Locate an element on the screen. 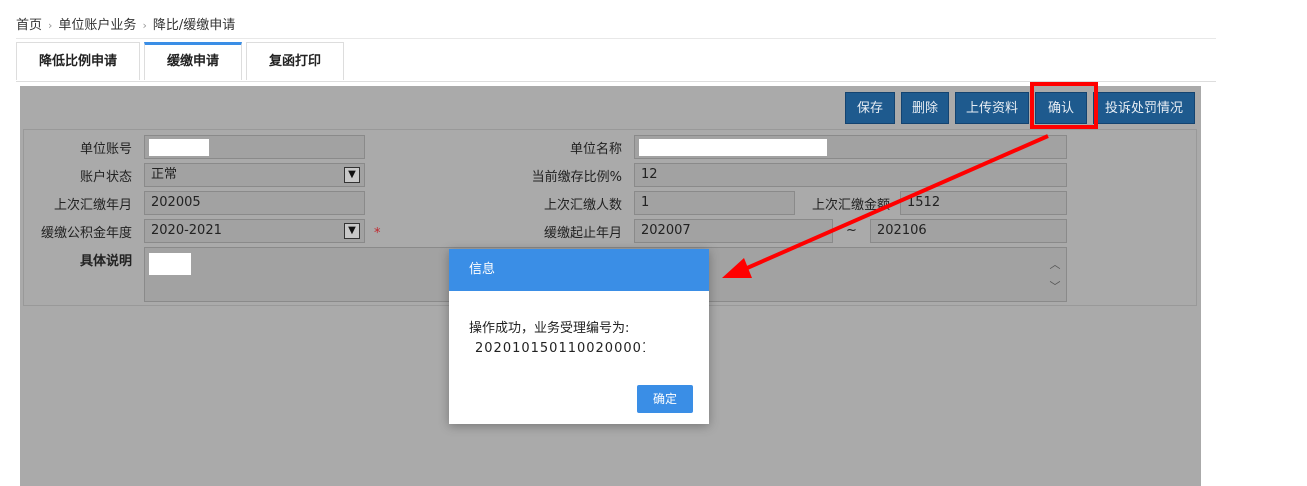  textarea-scrollbar: ︿ ﹀ is located at coordinates (1055, 276).